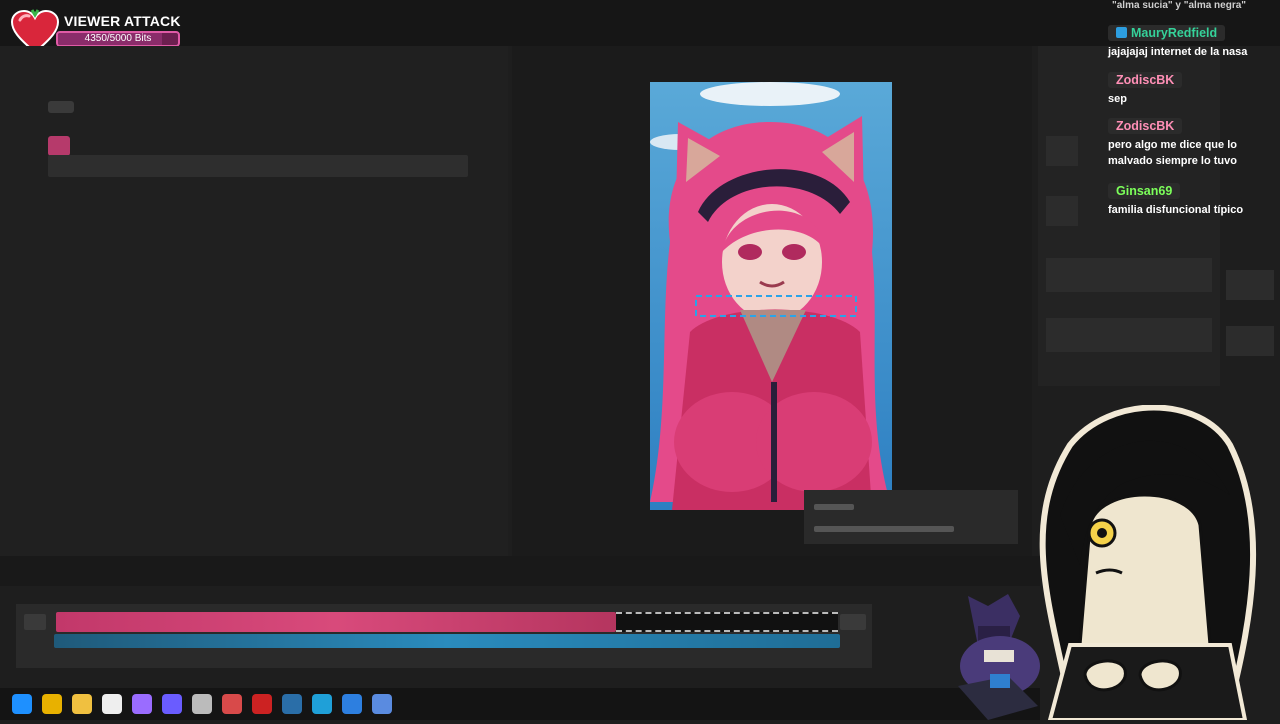 The image size is (1280, 724). Describe the element at coordinates (232, 704) in the screenshot. I see `game-icon` at that location.